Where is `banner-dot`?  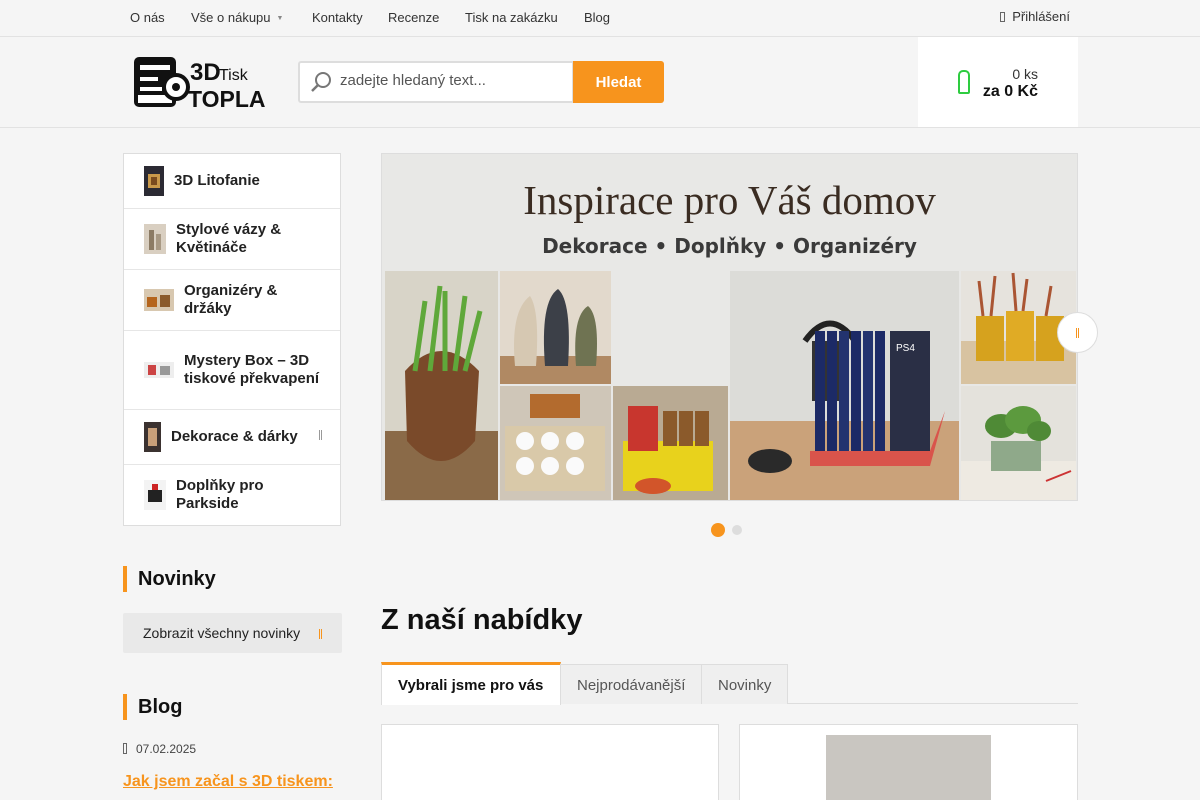 banner-dot is located at coordinates (737, 529).